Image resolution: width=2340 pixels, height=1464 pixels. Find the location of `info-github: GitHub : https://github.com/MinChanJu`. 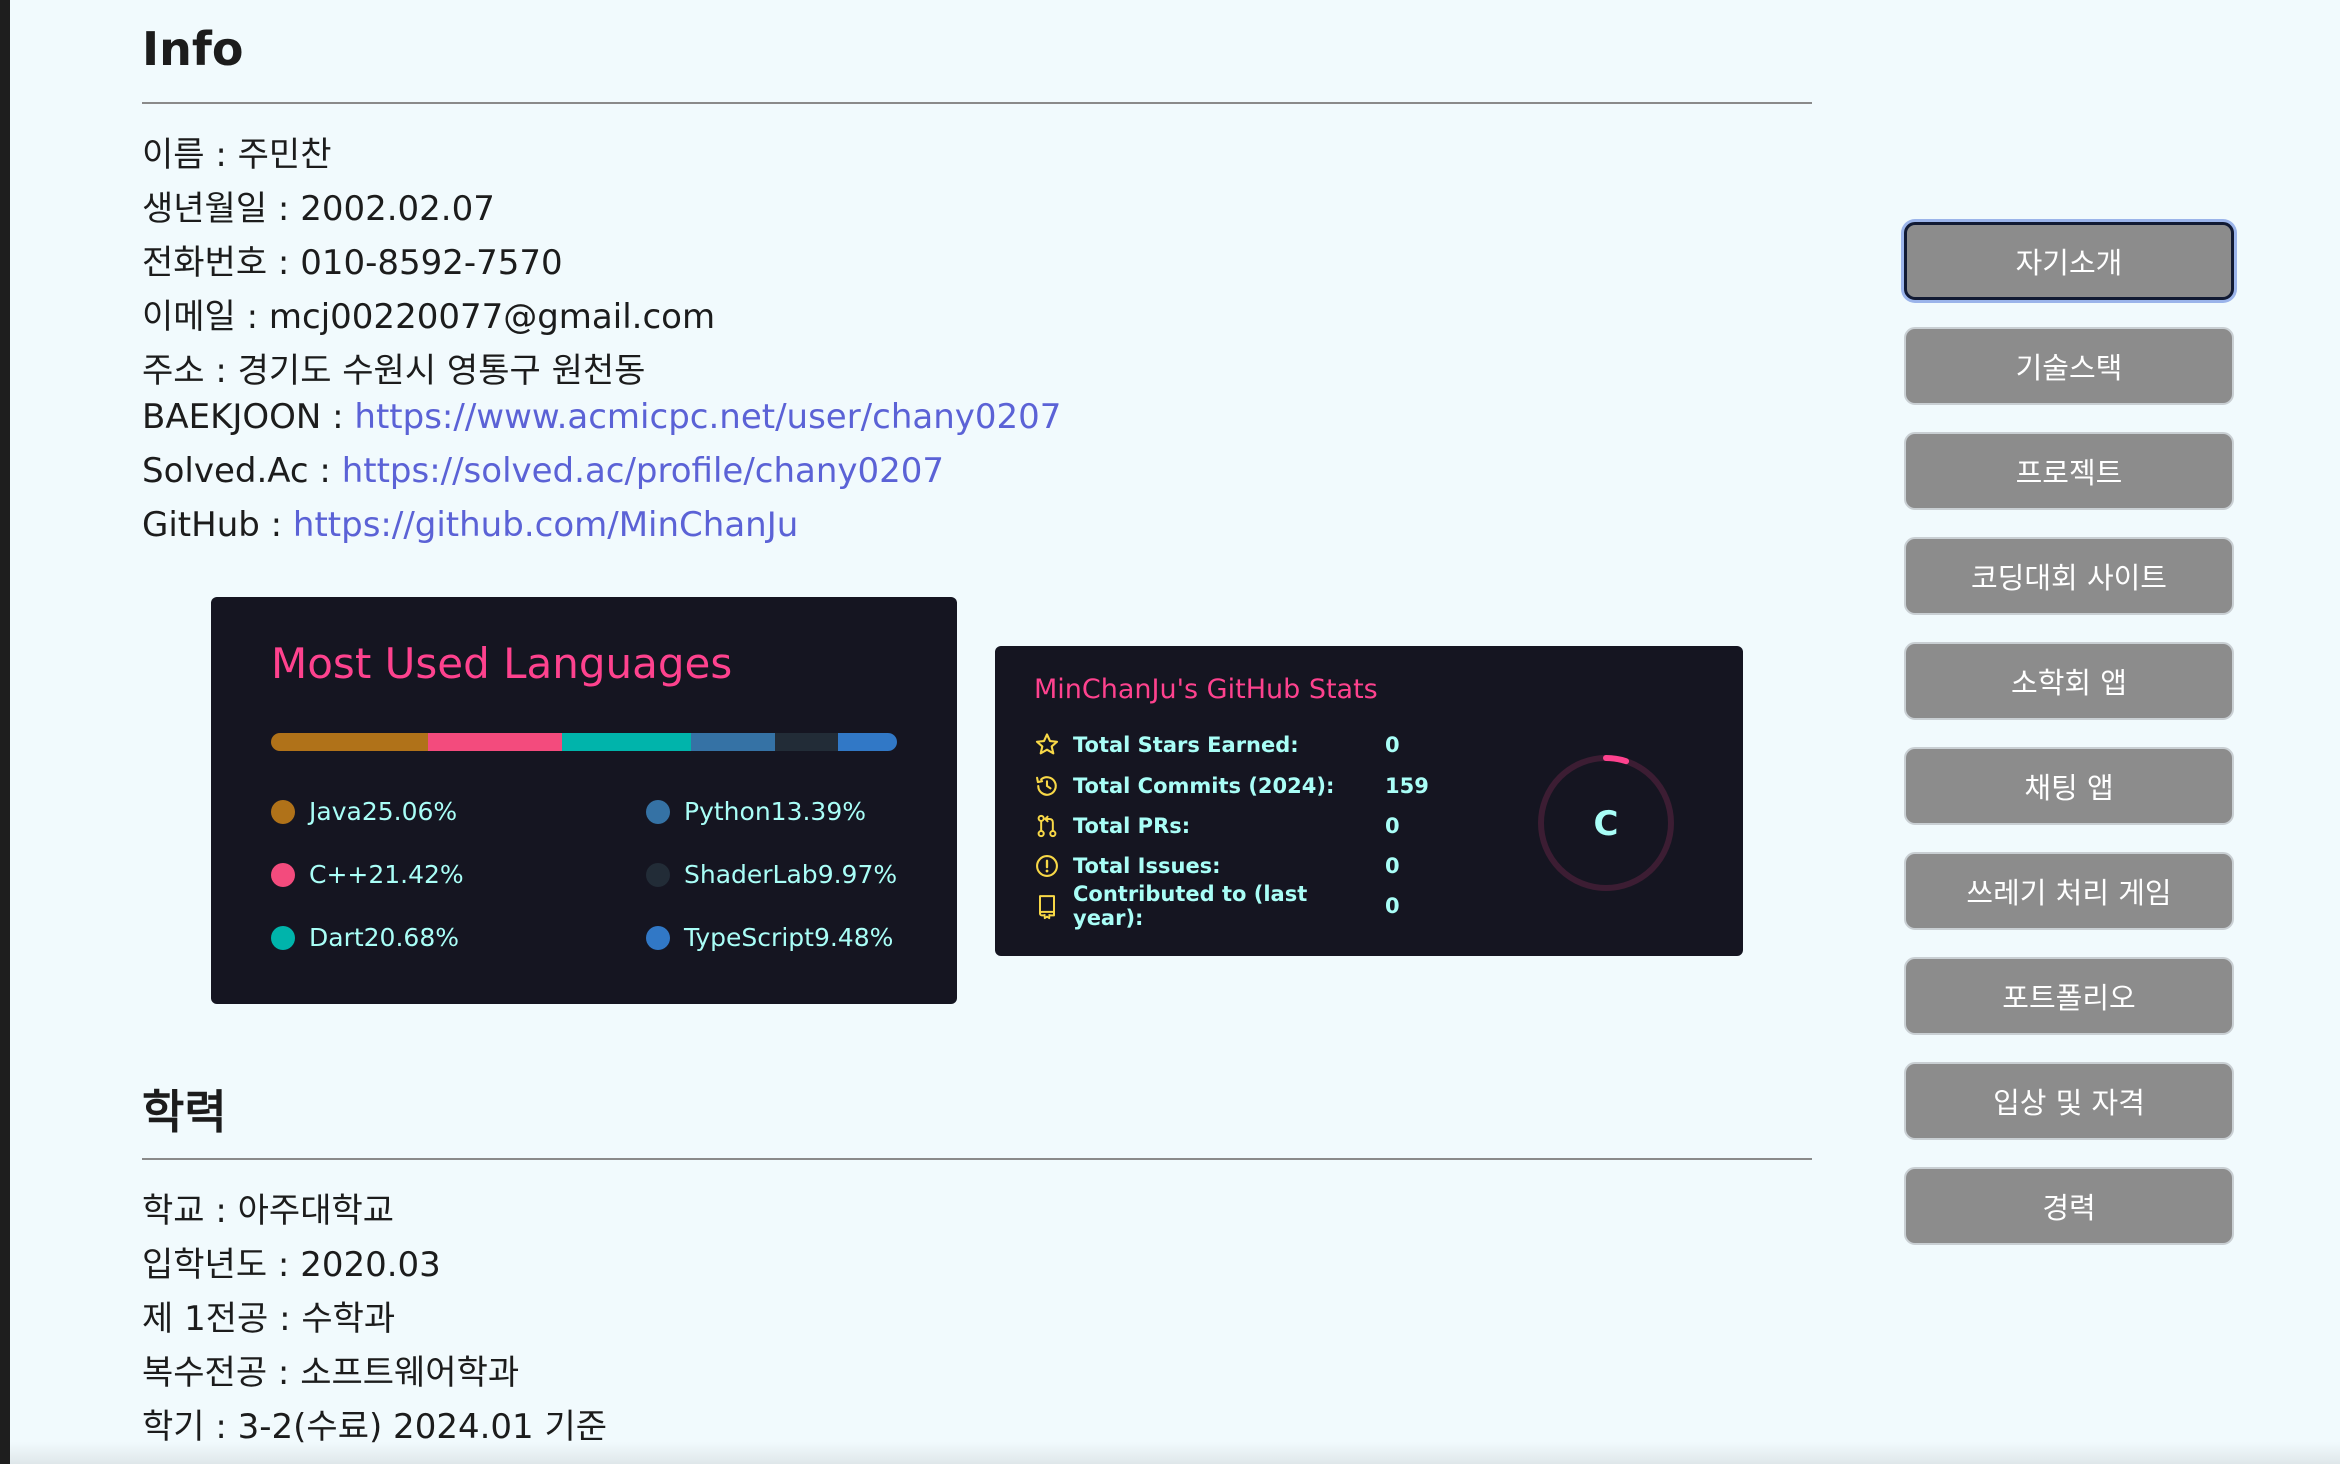

info-github: GitHub : https://github.com/MinChanJu is located at coordinates (470, 525).